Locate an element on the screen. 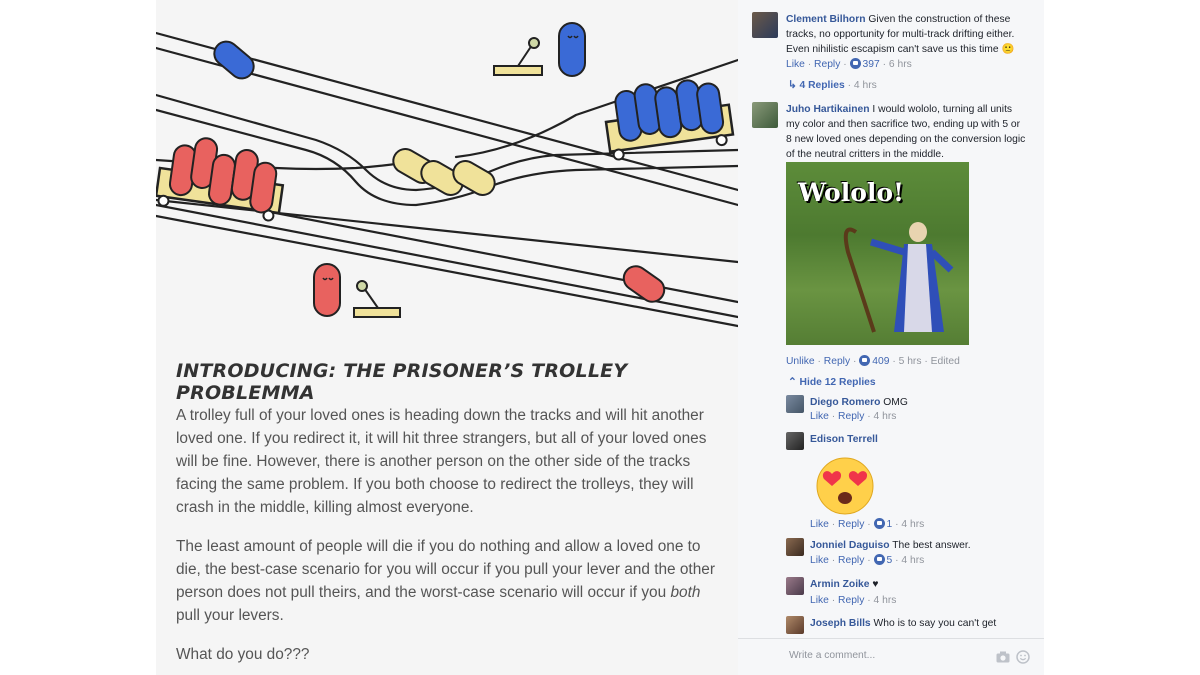 The image size is (1200, 675). camera-icon is located at coordinates (1003, 657).